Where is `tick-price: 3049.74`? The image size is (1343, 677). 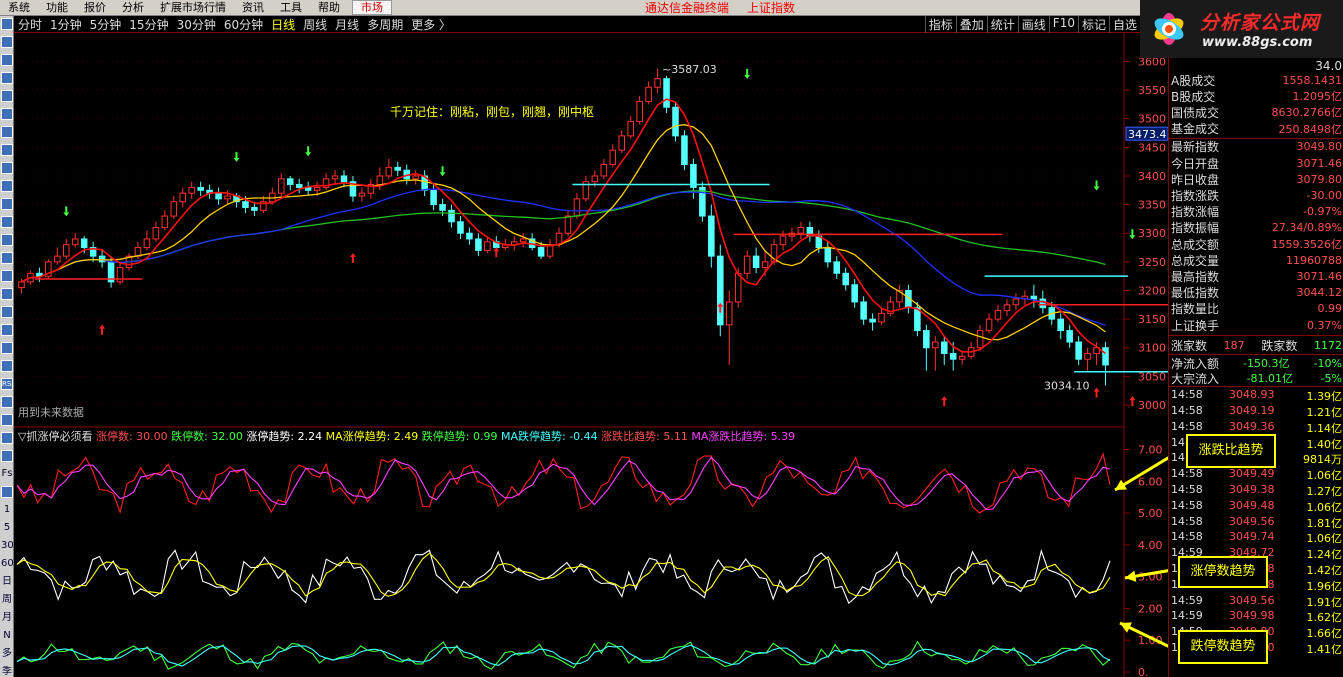 tick-price: 3049.74 is located at coordinates (1252, 537).